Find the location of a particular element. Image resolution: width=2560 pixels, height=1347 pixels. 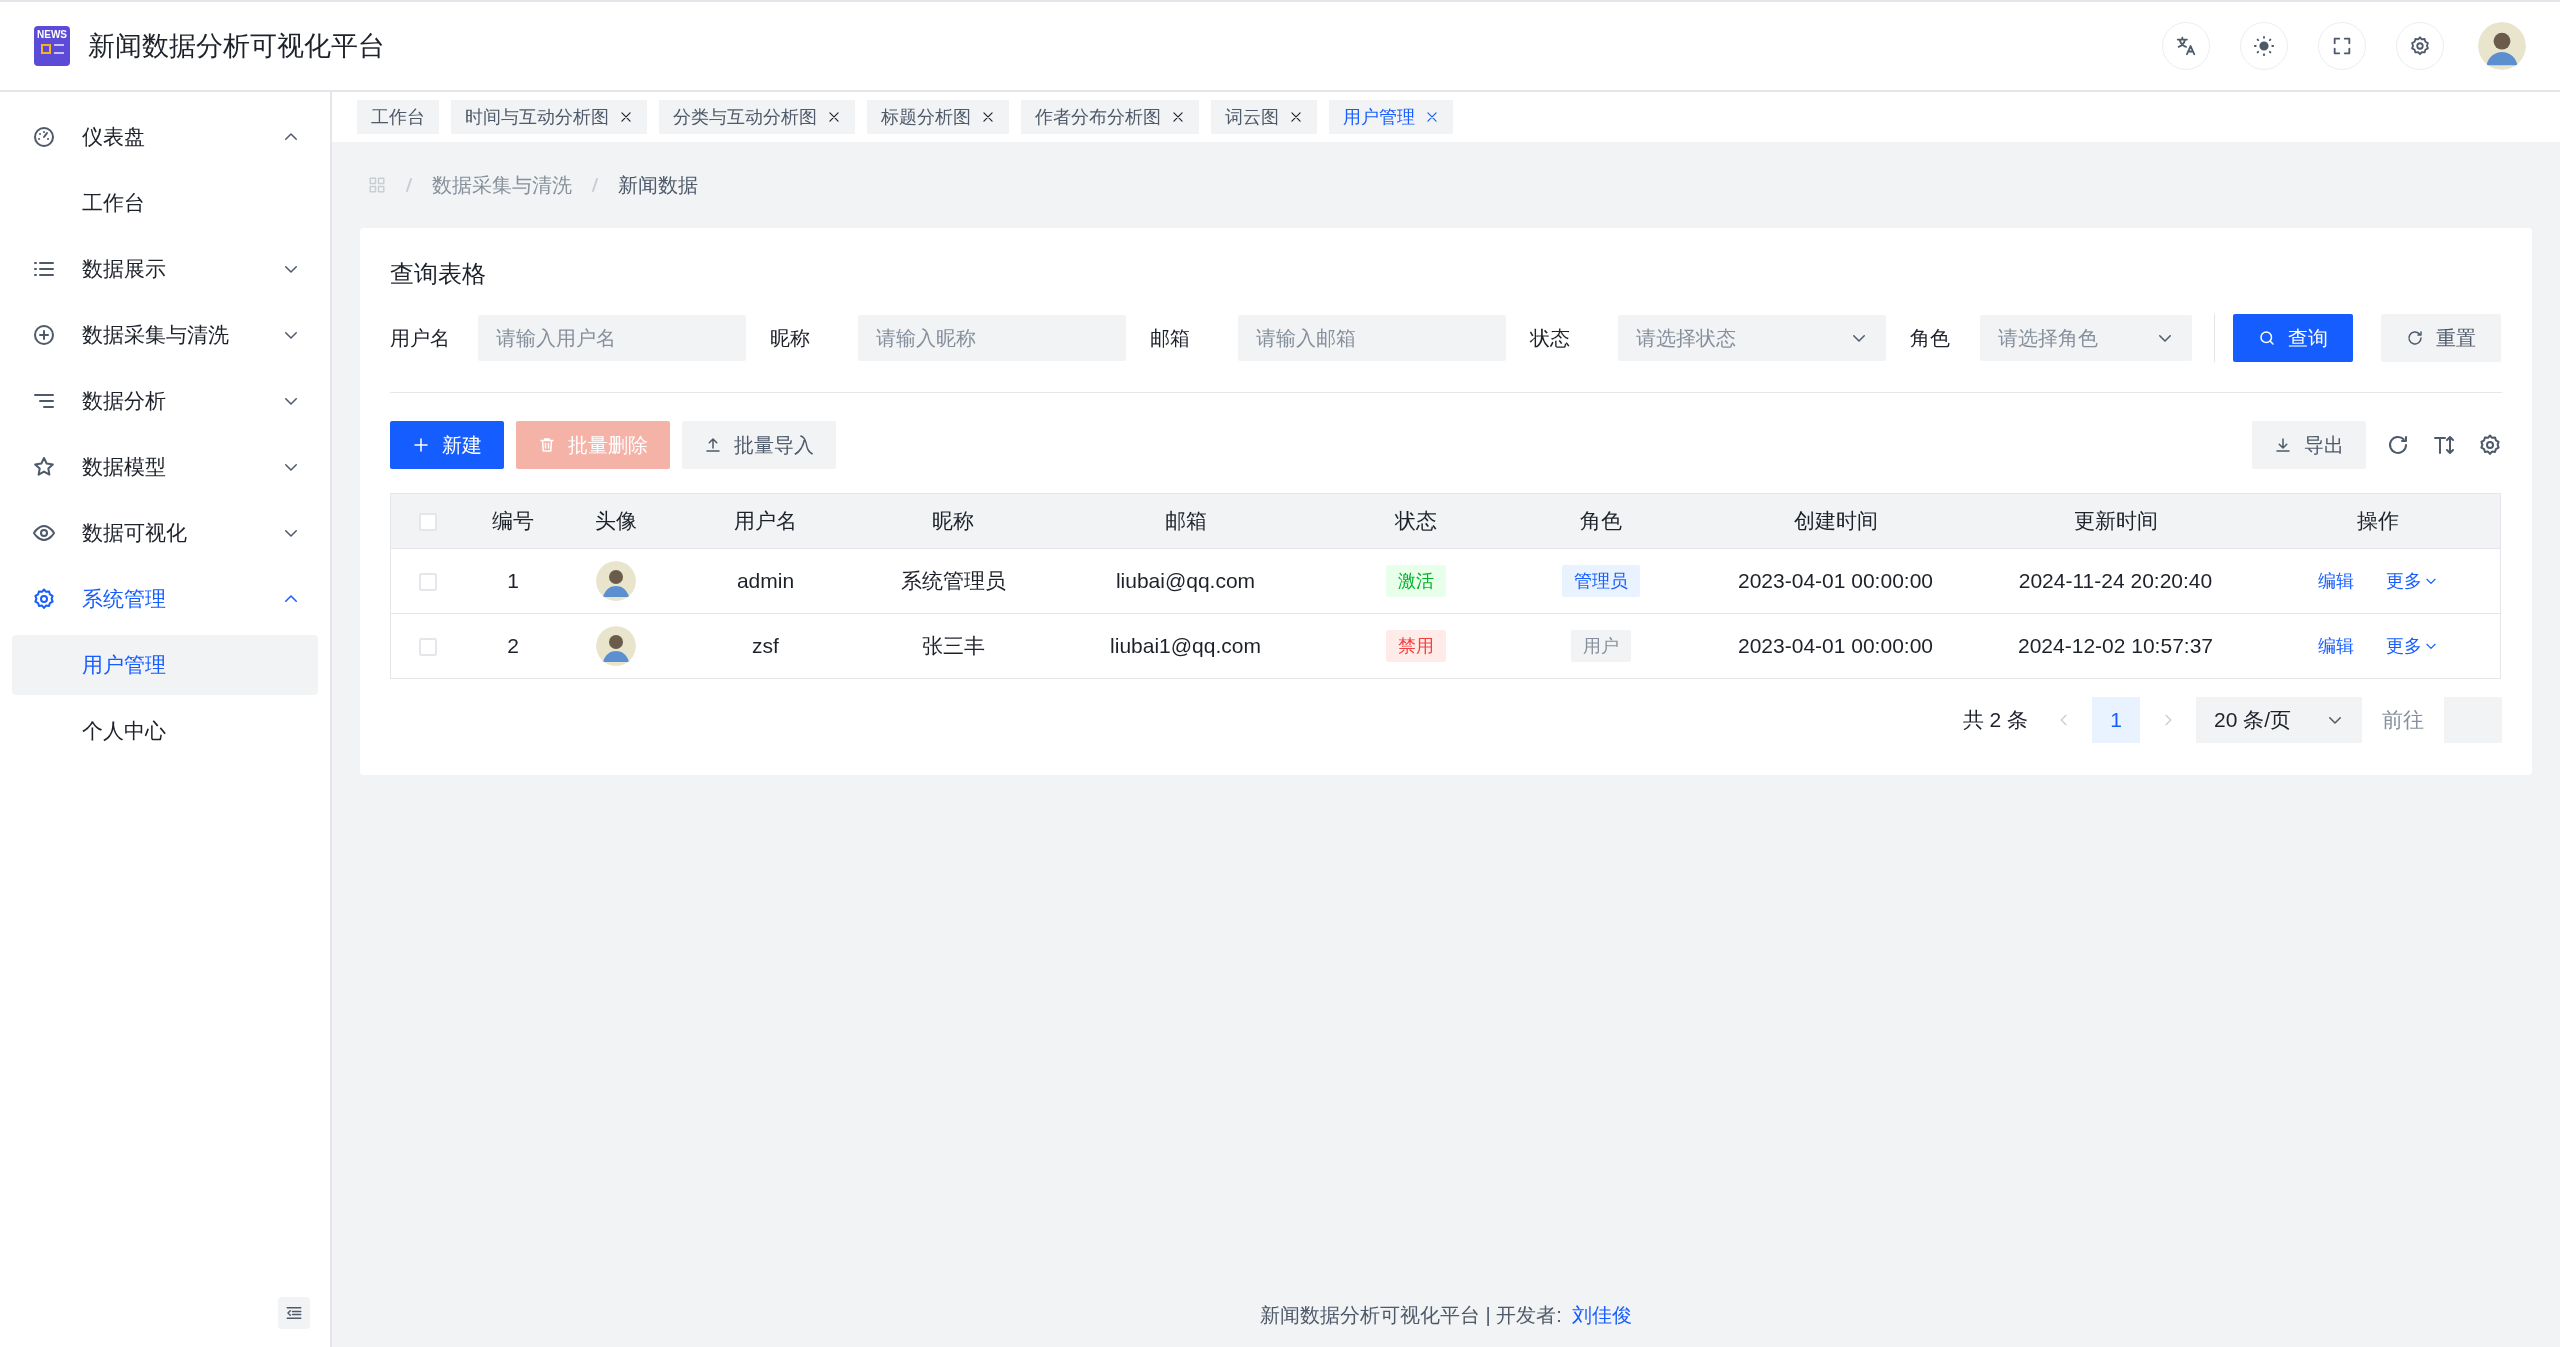

table-cell: 2024-11-24 20:20:40 is located at coordinates (2115, 580).